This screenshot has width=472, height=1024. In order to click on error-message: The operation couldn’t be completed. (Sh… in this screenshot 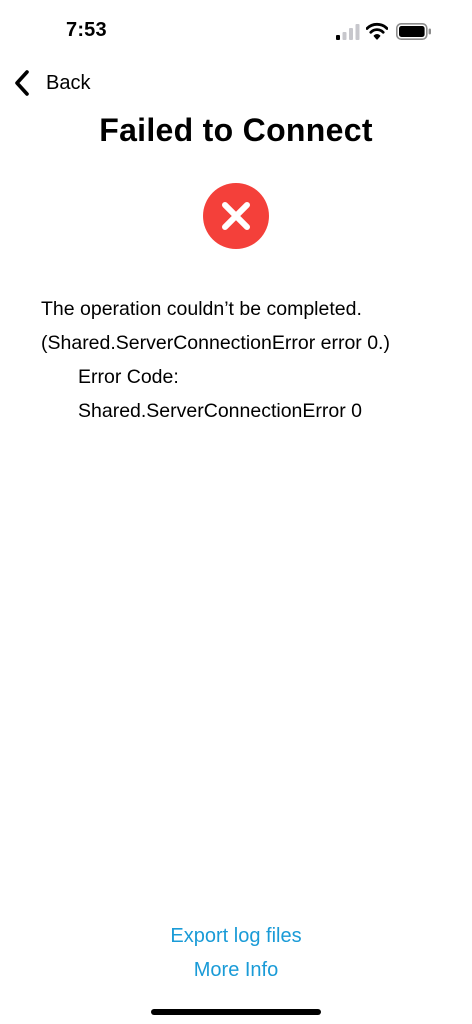, I will do `click(241, 360)`.